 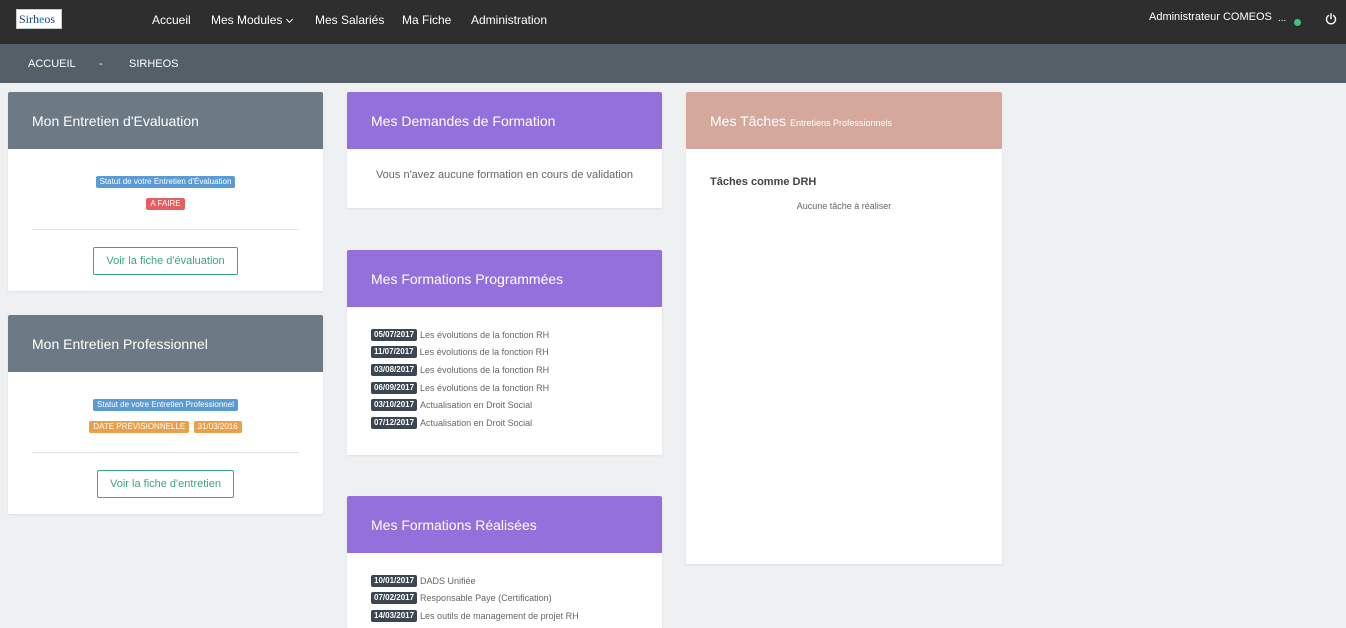 I want to click on taches-section-title: Tâches comme DRH, so click(x=763, y=182).